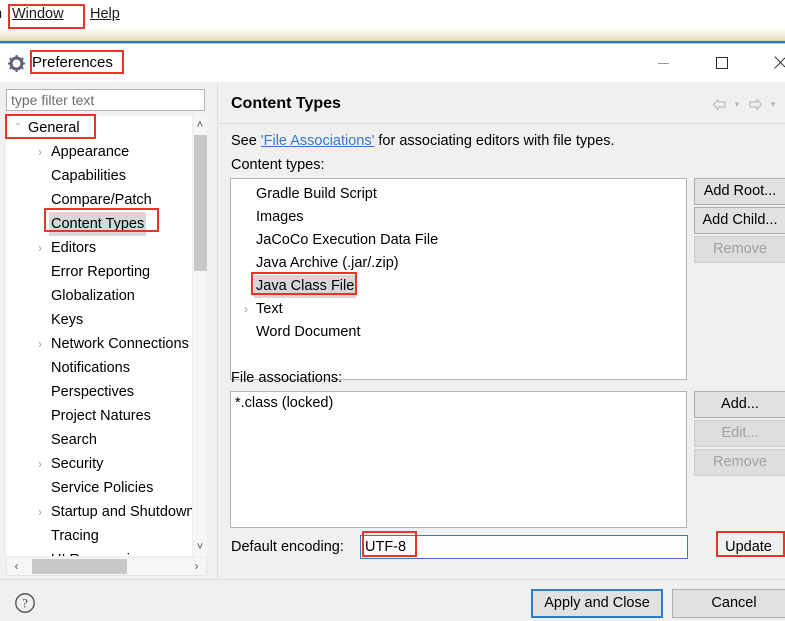  What do you see at coordinates (79, 566) in the screenshot?
I see `hscroll-thumb` at bounding box center [79, 566].